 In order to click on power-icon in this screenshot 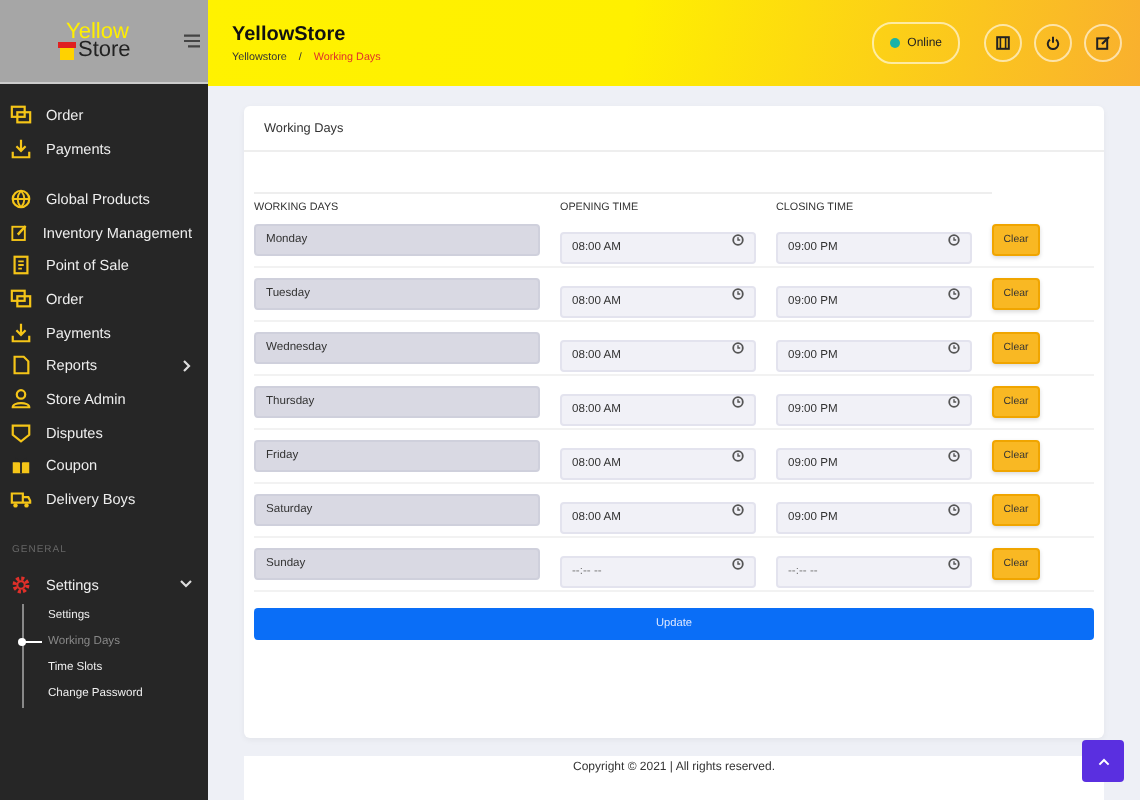, I will do `click(1053, 43)`.